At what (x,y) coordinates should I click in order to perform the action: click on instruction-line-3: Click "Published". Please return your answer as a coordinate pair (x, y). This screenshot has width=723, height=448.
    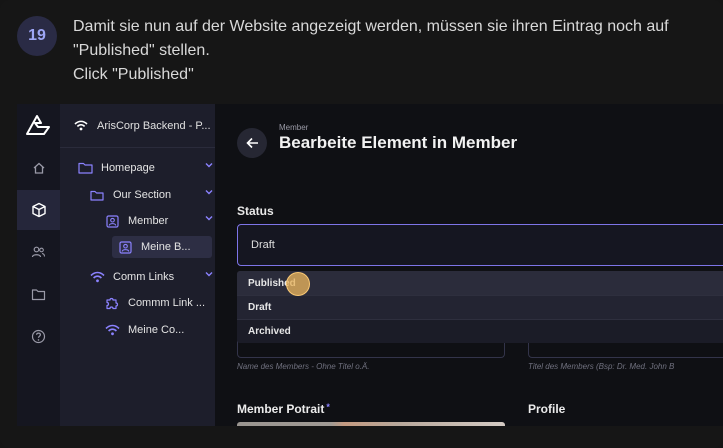
    Looking at the image, I should click on (133, 74).